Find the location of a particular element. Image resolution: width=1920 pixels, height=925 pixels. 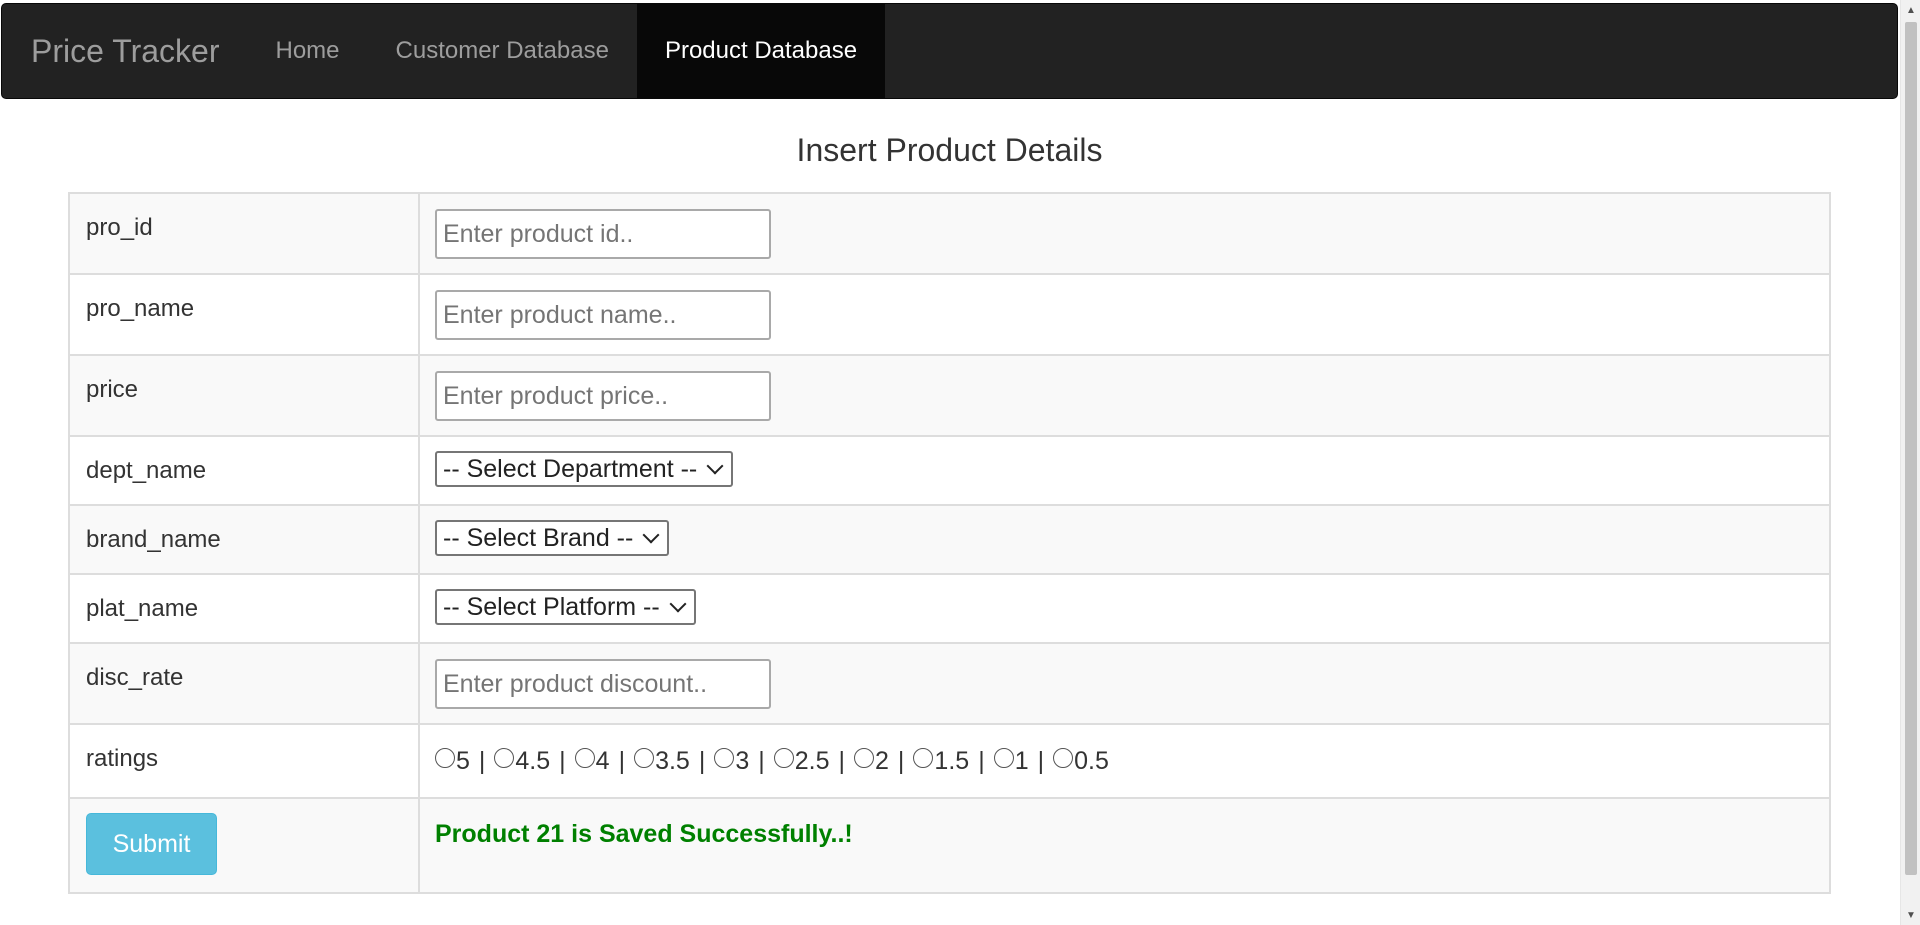

brand-name-label: brand_name is located at coordinates (244, 539).